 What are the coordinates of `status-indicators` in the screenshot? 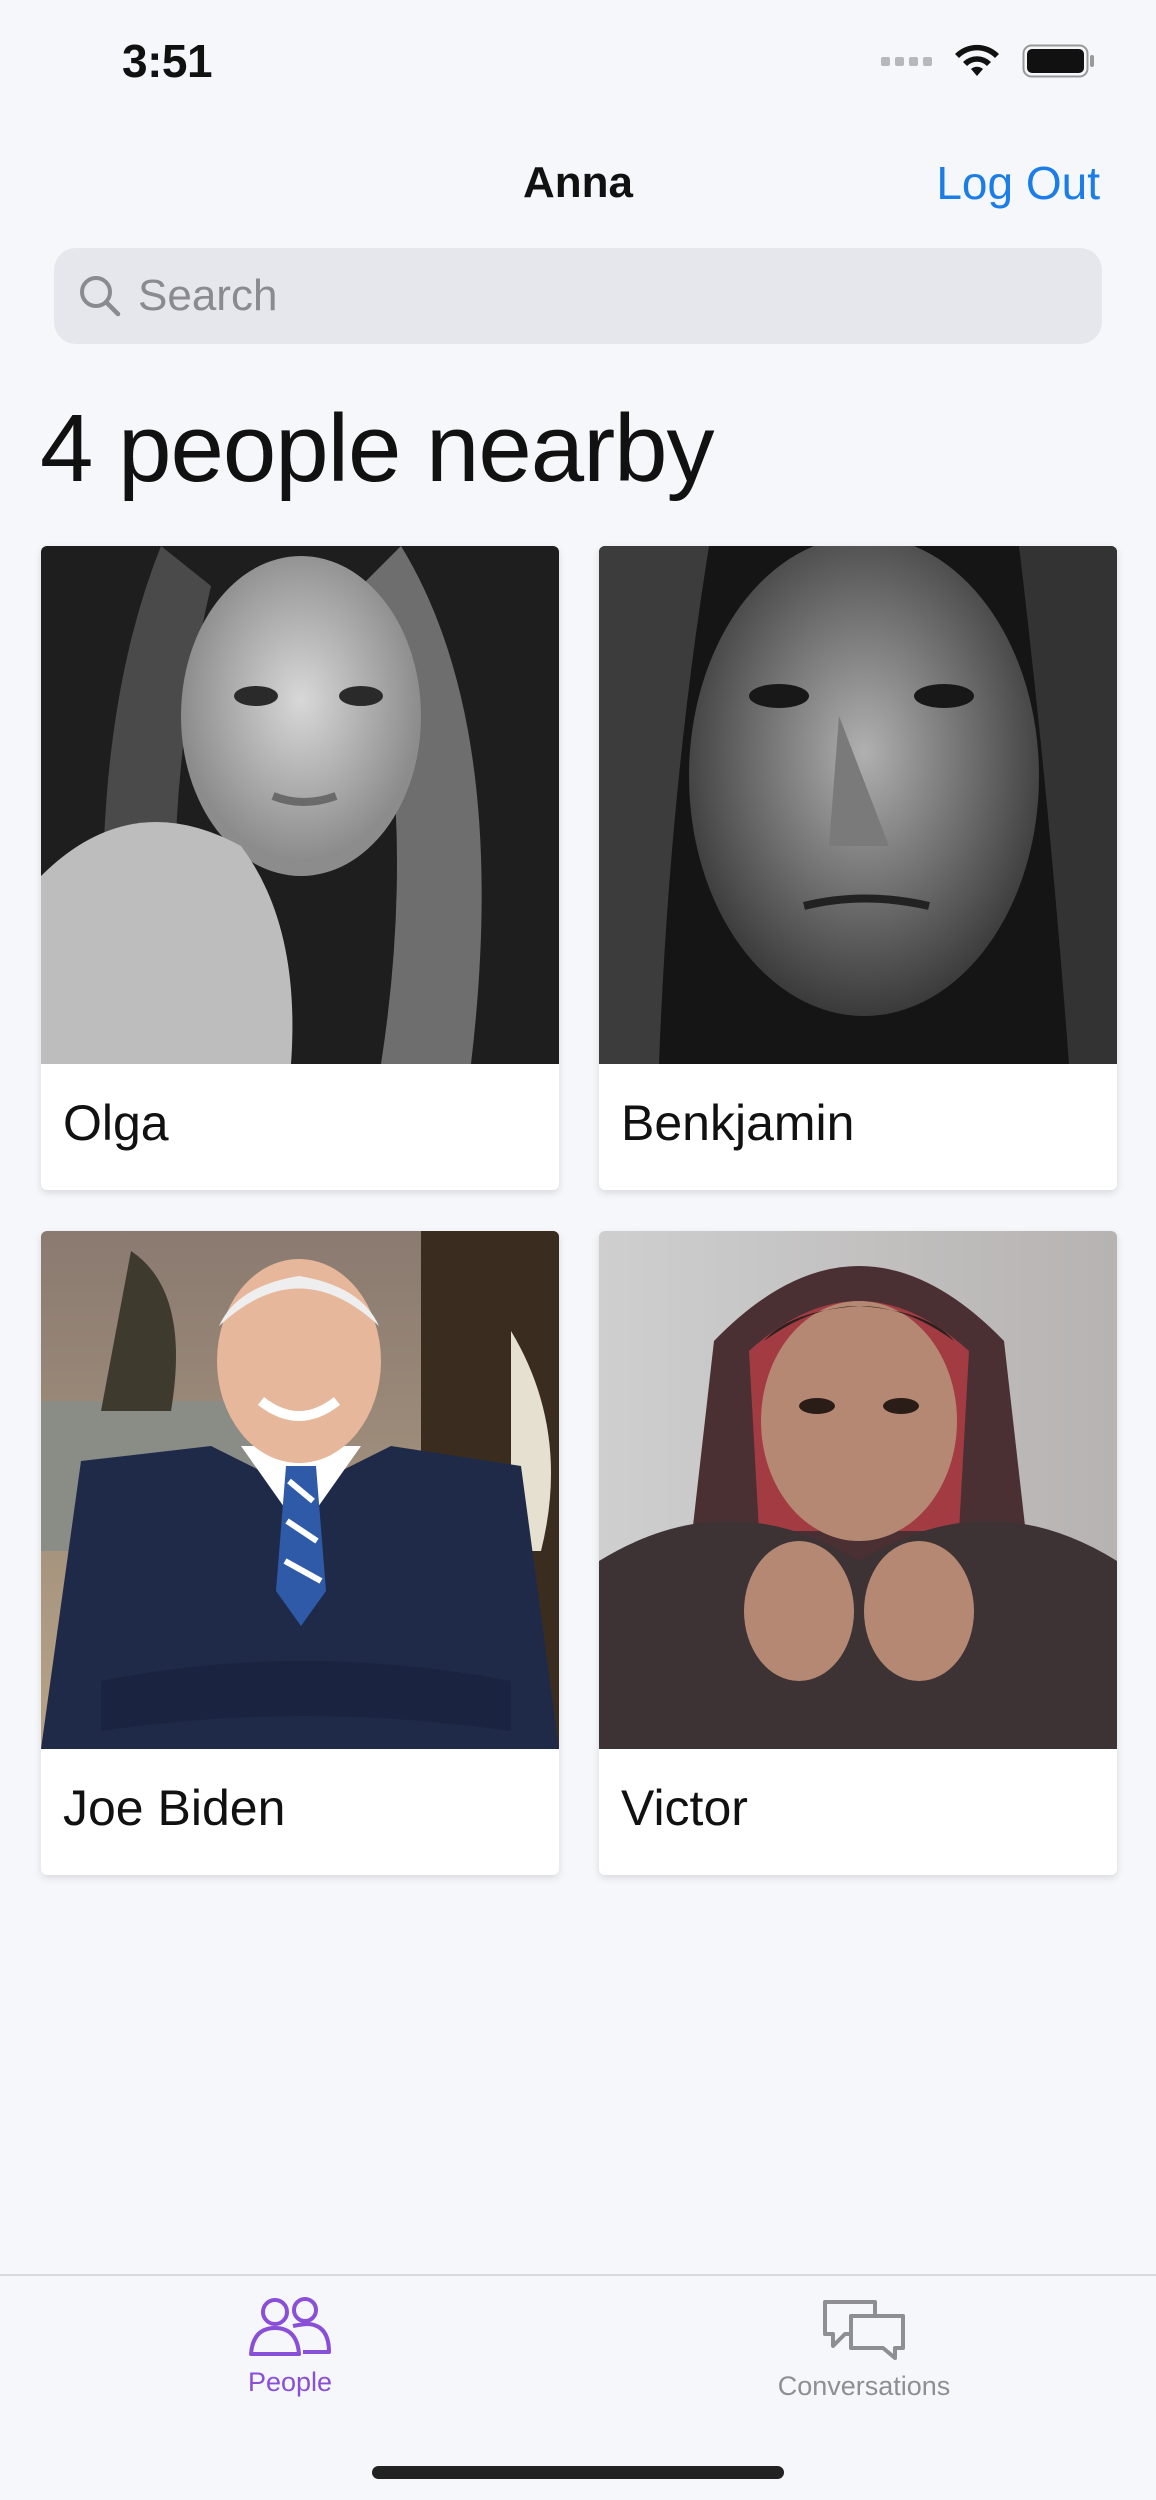 It's located at (988, 61).